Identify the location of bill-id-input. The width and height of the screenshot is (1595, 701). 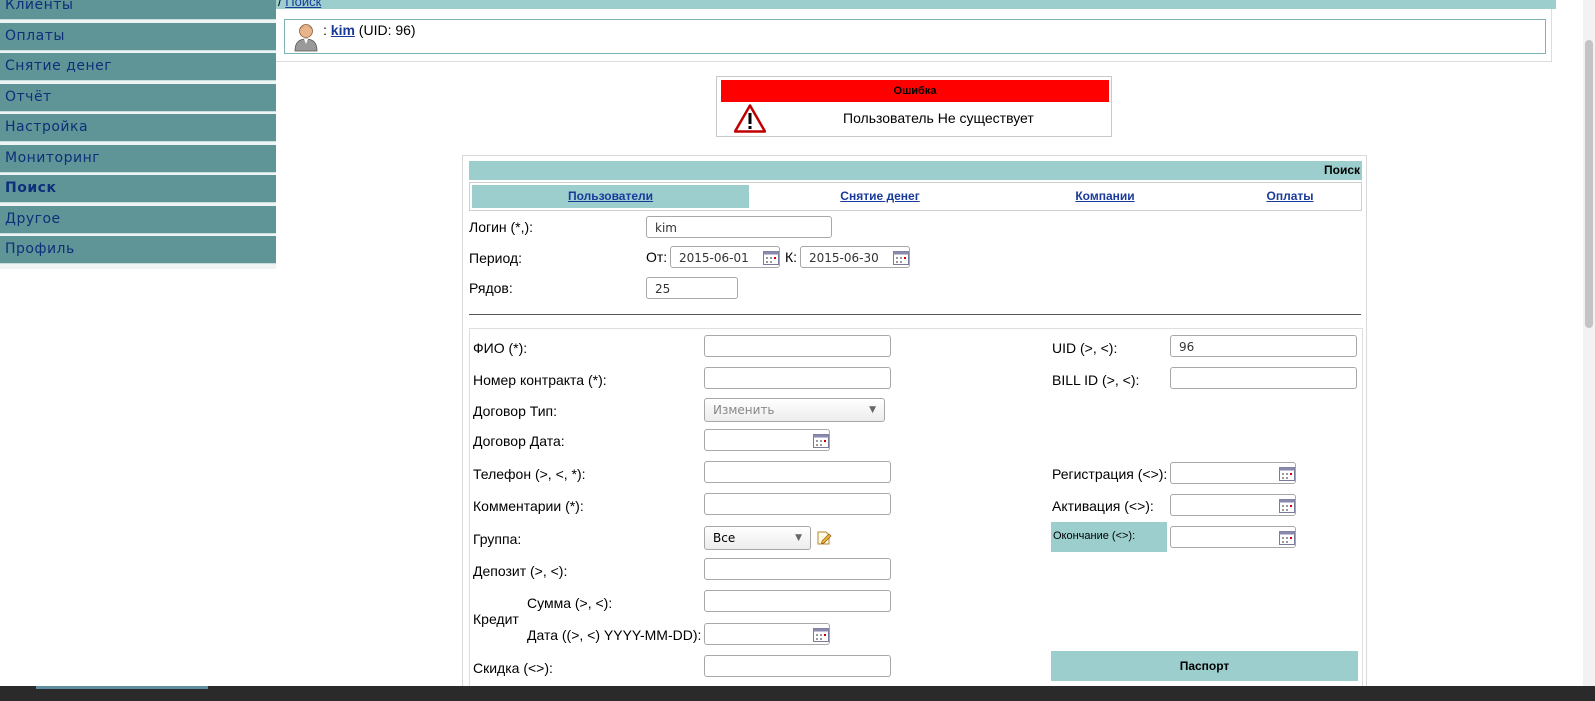
(1263, 378).